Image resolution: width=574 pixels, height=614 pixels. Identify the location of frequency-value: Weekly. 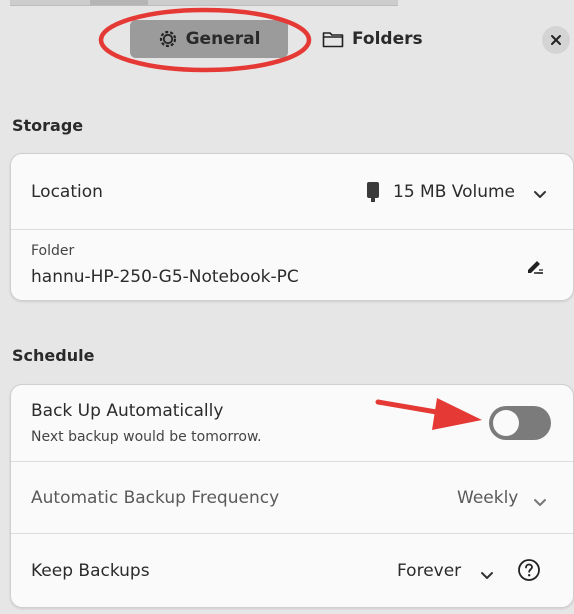
(488, 497).